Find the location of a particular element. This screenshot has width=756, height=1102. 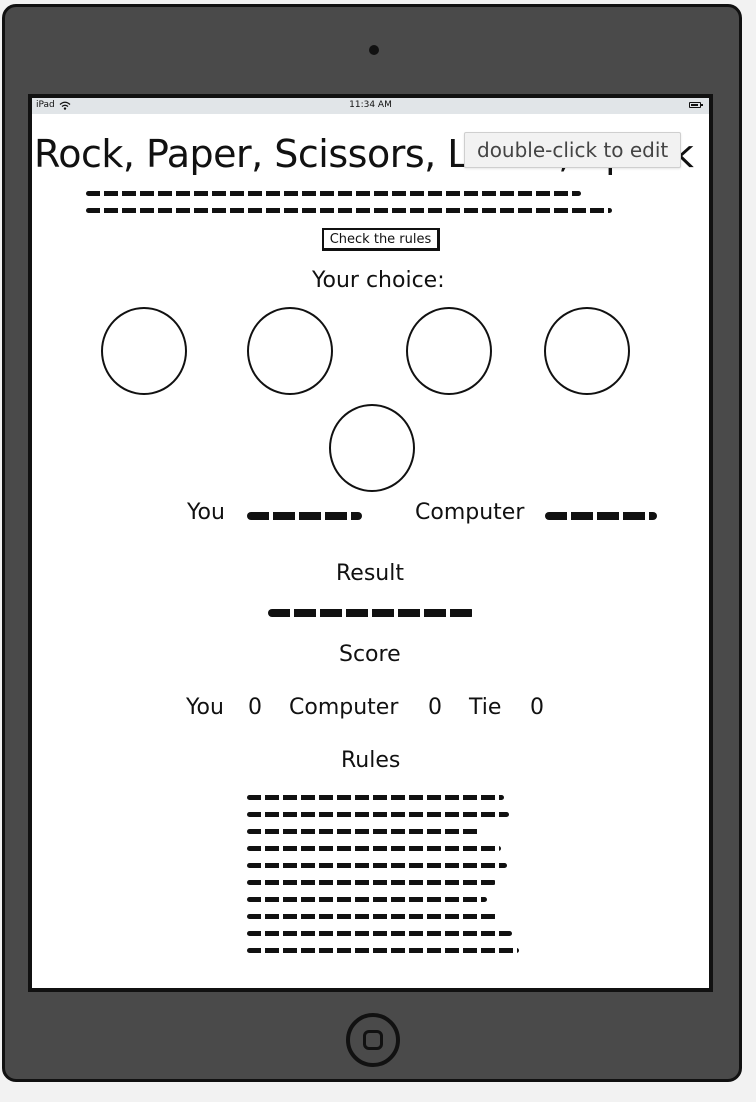

score-tie-value: 0 is located at coordinates (537, 707).